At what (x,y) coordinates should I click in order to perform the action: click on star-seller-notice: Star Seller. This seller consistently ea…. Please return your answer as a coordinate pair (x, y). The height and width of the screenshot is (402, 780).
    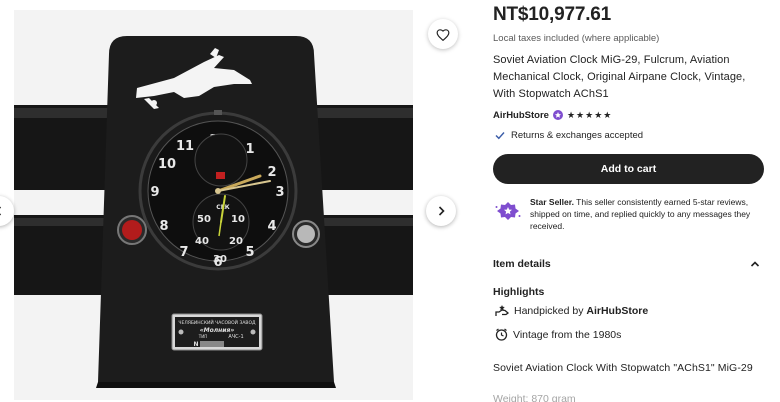
    Looking at the image, I should click on (631, 214).